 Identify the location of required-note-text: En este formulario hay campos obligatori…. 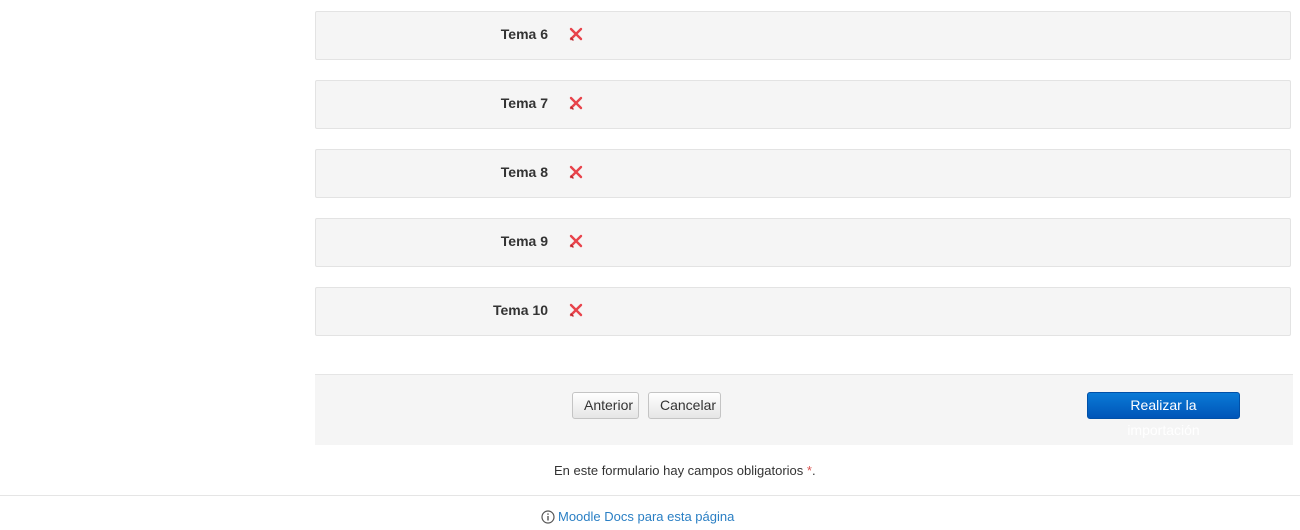
(679, 470).